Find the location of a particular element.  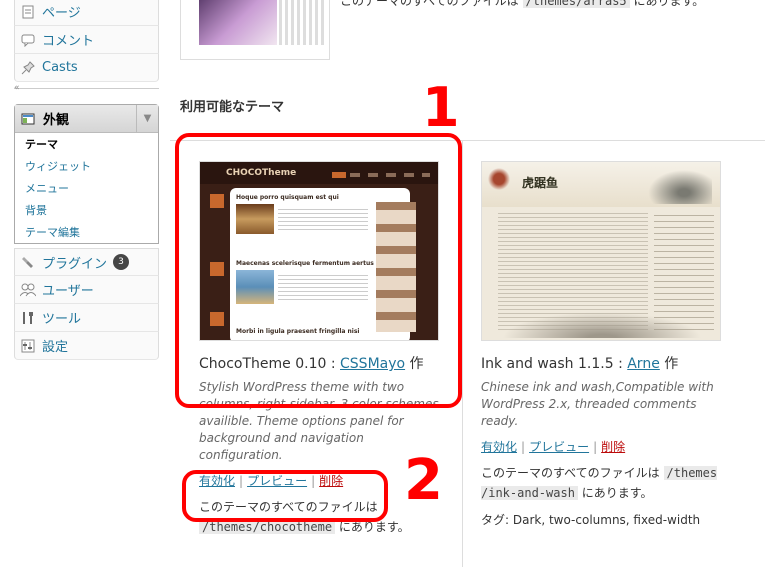

menu-item-plugins: プラグイン 3 is located at coordinates (86, 262).